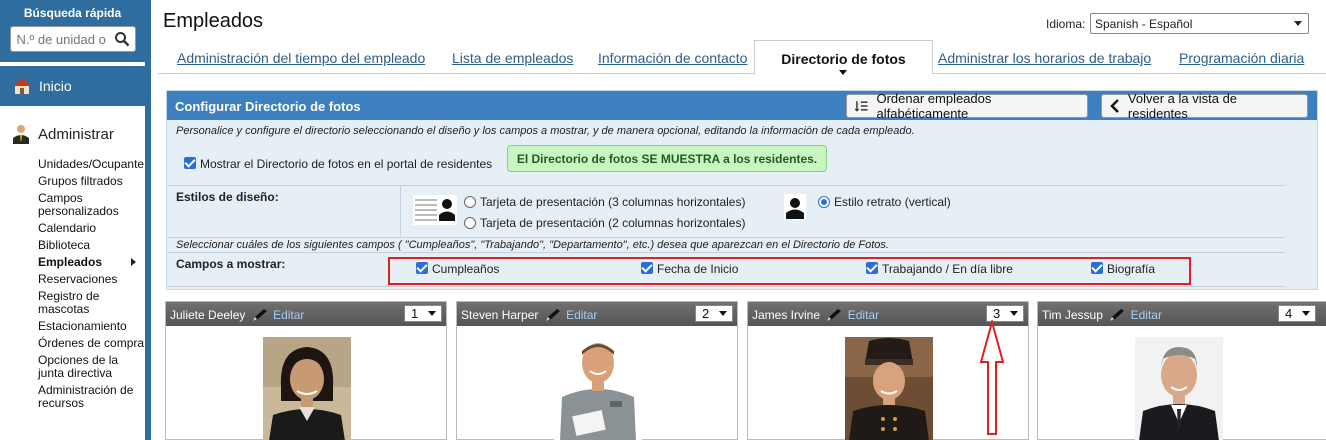 The image size is (1326, 440). I want to click on employee-photo, so click(598, 388).